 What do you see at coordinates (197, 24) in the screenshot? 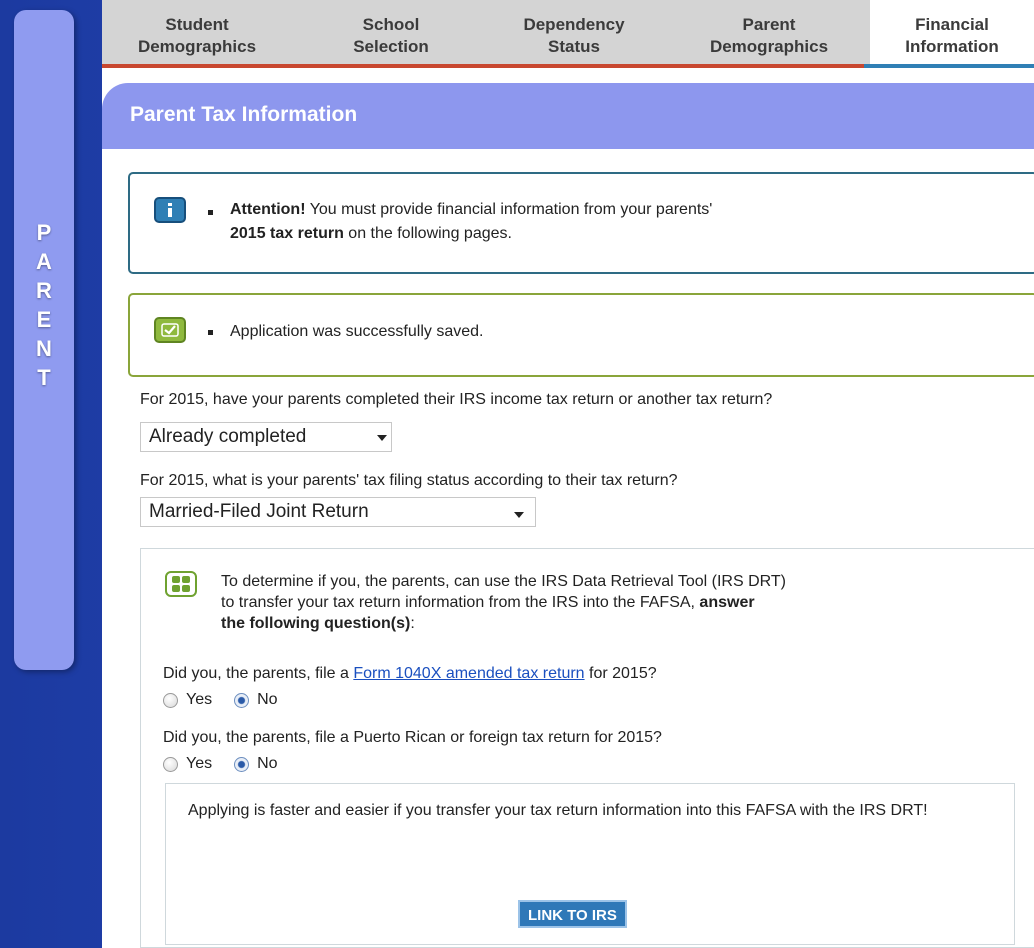
I see `tab-label-line1: Student` at bounding box center [197, 24].